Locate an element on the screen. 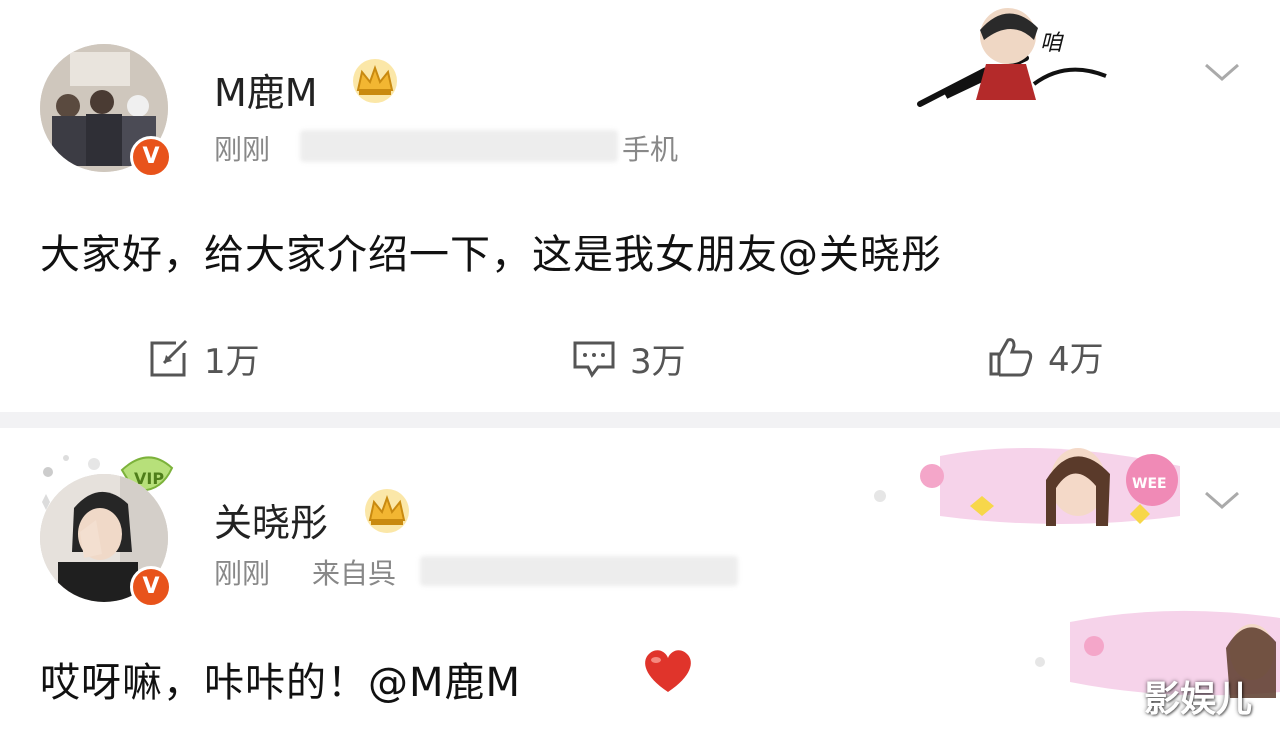 The image size is (1280, 748). post-text: 哎呀嘛，咔咔的！@M鹿M is located at coordinates (280, 679).